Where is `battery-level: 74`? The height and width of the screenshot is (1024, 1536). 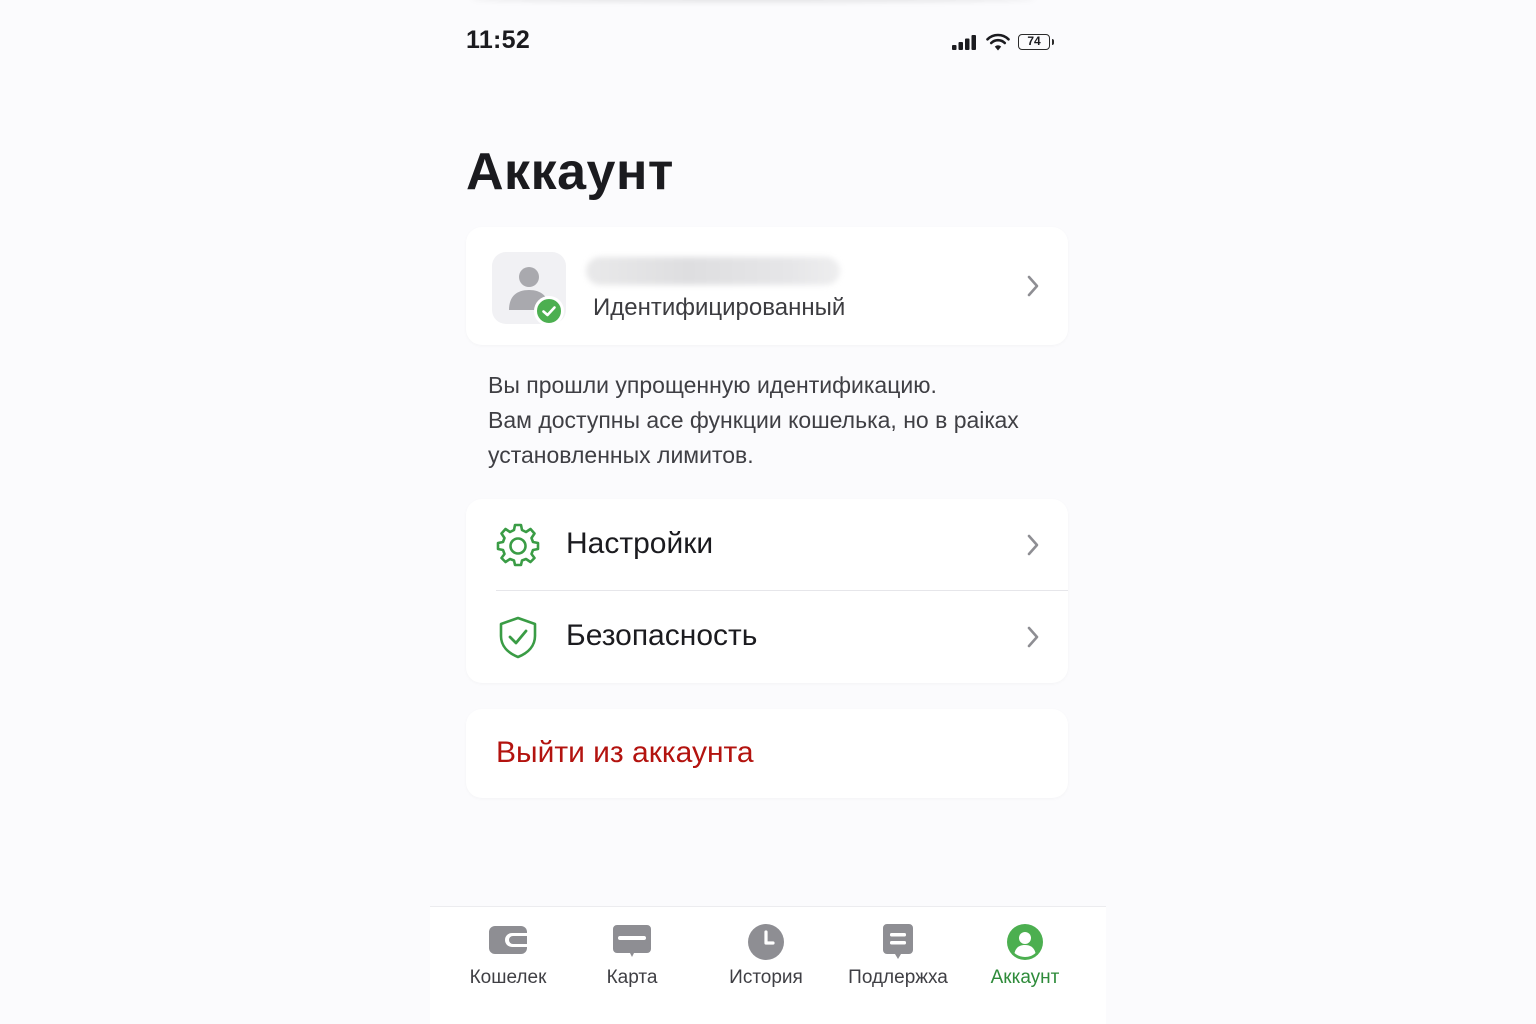 battery-level: 74 is located at coordinates (1034, 41).